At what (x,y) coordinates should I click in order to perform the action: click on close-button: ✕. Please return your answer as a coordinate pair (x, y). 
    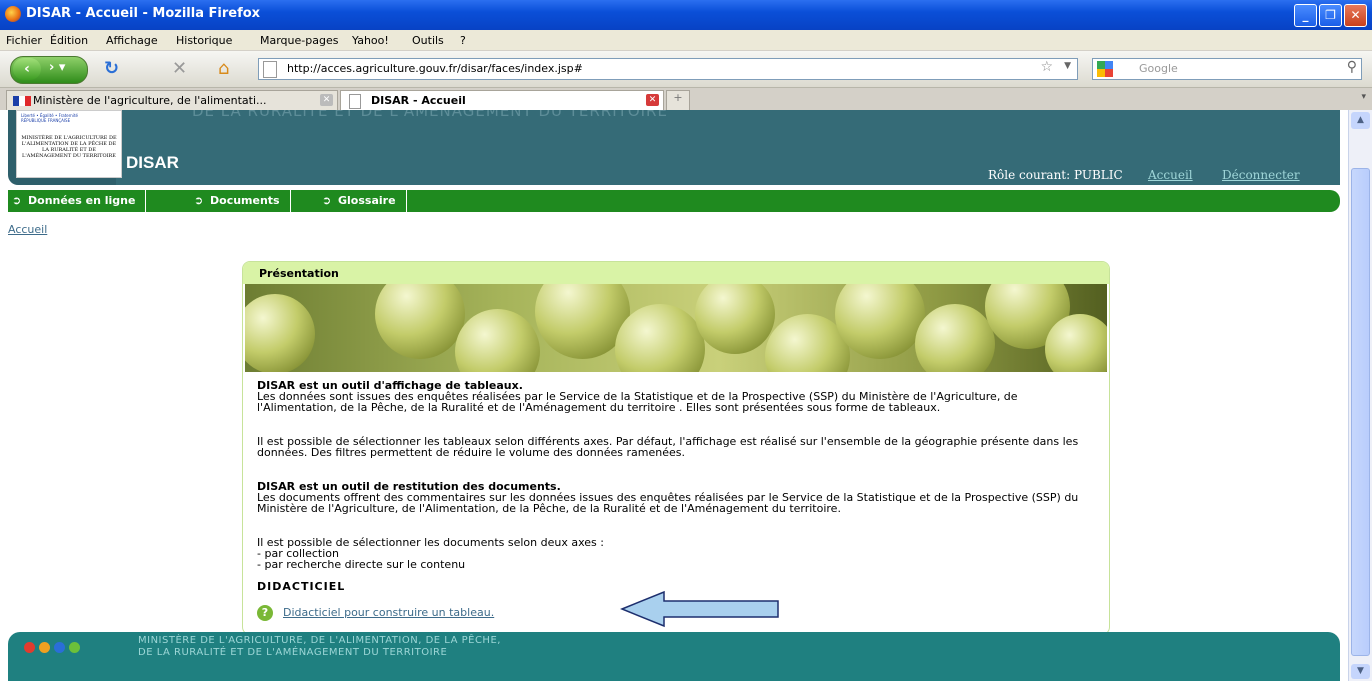
    Looking at the image, I should click on (1355, 15).